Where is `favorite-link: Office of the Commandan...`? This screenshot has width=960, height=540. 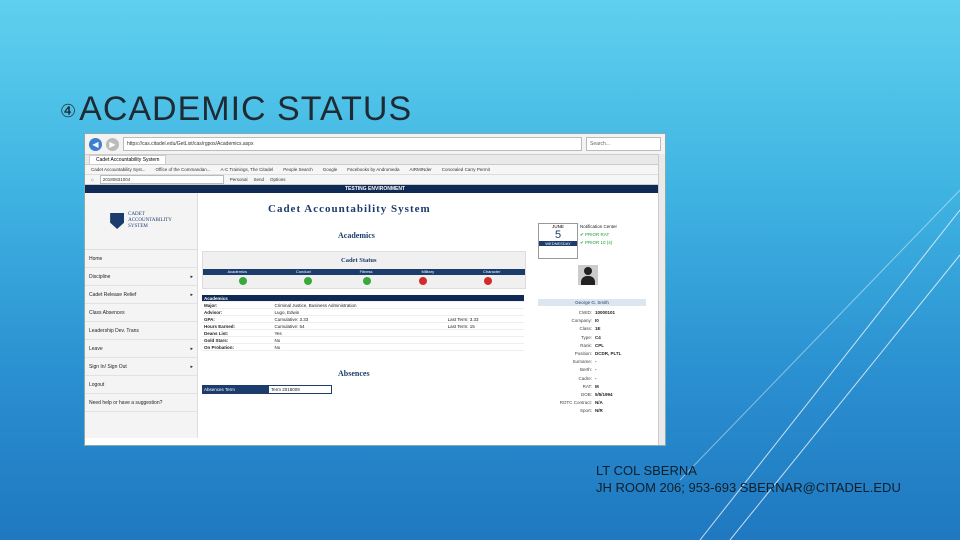 favorite-link: Office of the Commandan... is located at coordinates (183, 169).